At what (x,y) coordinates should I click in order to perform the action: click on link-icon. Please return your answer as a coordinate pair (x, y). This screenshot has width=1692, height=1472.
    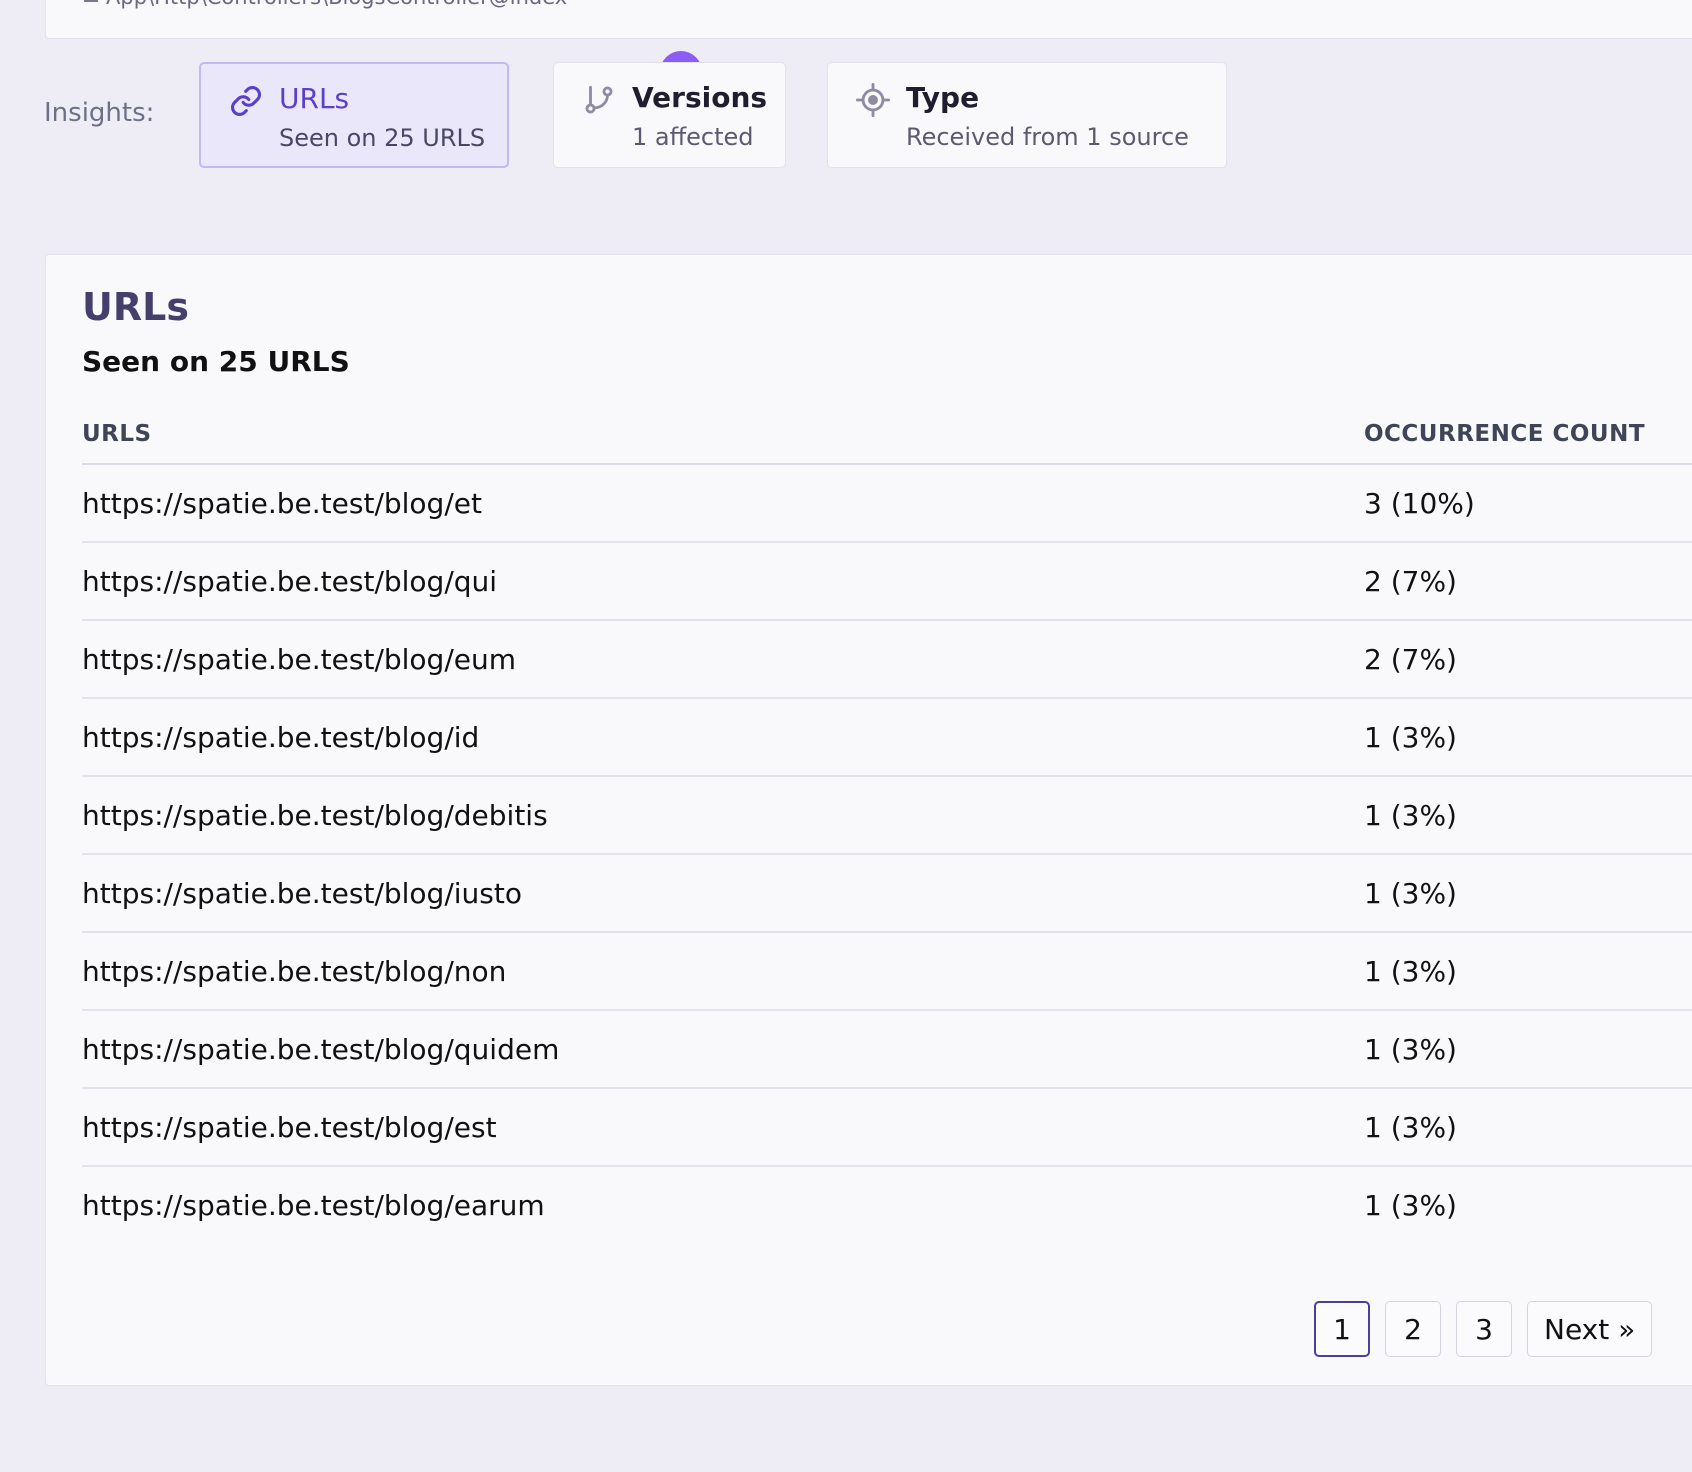
    Looking at the image, I should click on (246, 101).